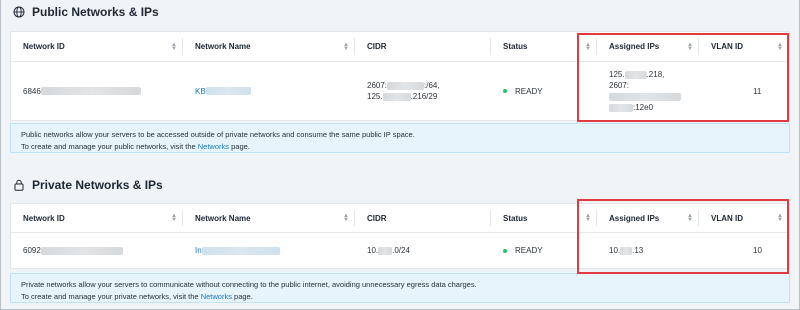  I want to click on cidr-line: 125. .216/29, so click(402, 96).